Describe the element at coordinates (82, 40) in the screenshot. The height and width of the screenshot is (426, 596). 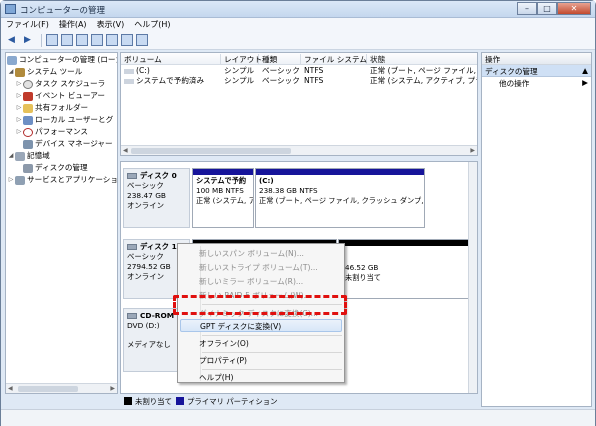
I see `help-icon` at that location.